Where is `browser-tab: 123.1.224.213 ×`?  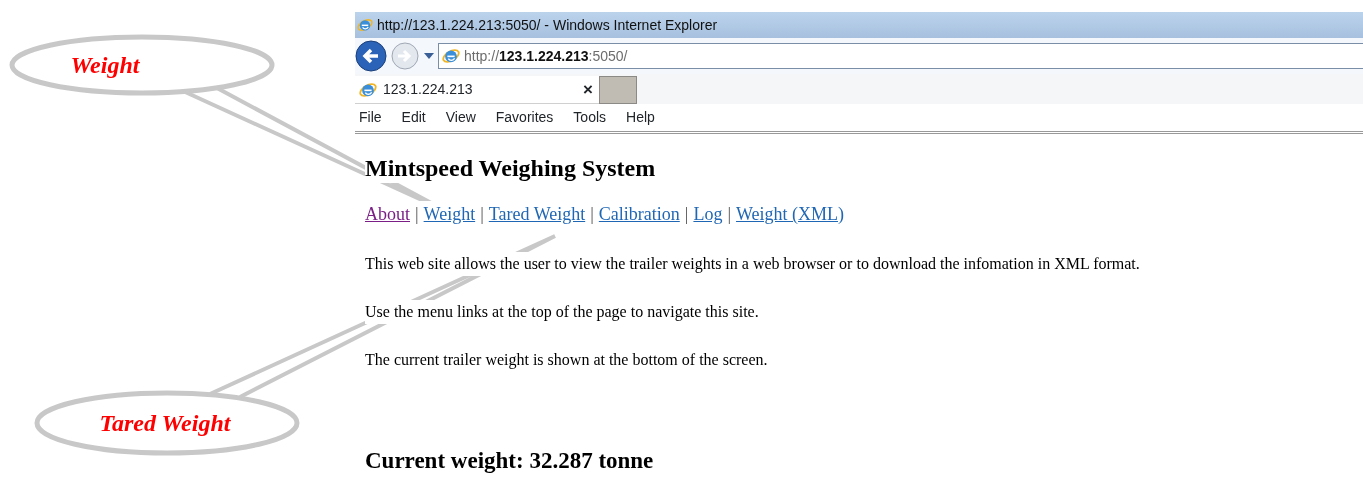
browser-tab: 123.1.224.213 × is located at coordinates (477, 90).